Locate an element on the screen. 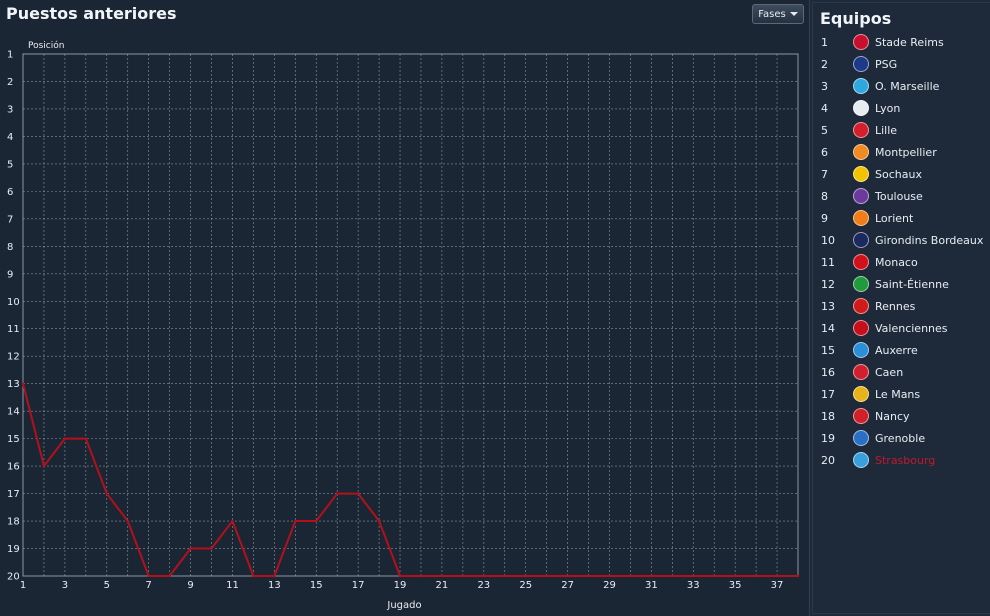  team-row: 12 Saint-Étienne is located at coordinates (901, 284).